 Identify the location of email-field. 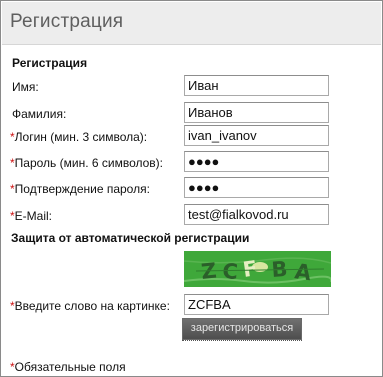
(256, 214).